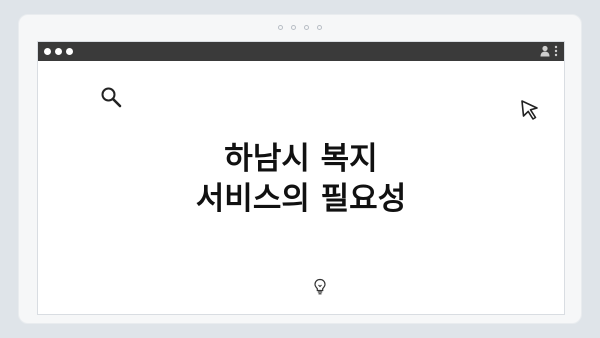 The height and width of the screenshot is (338, 600). I want to click on search-icon, so click(111, 99).